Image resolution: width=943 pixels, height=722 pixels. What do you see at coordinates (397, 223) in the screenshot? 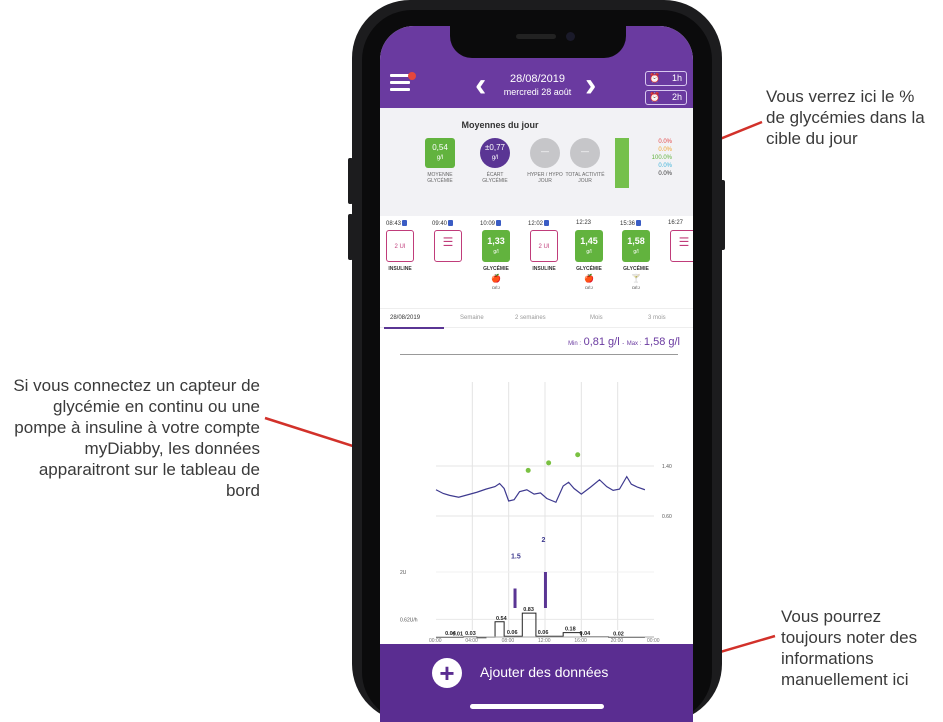
I see `timeline-time: 08:43` at bounding box center [397, 223].